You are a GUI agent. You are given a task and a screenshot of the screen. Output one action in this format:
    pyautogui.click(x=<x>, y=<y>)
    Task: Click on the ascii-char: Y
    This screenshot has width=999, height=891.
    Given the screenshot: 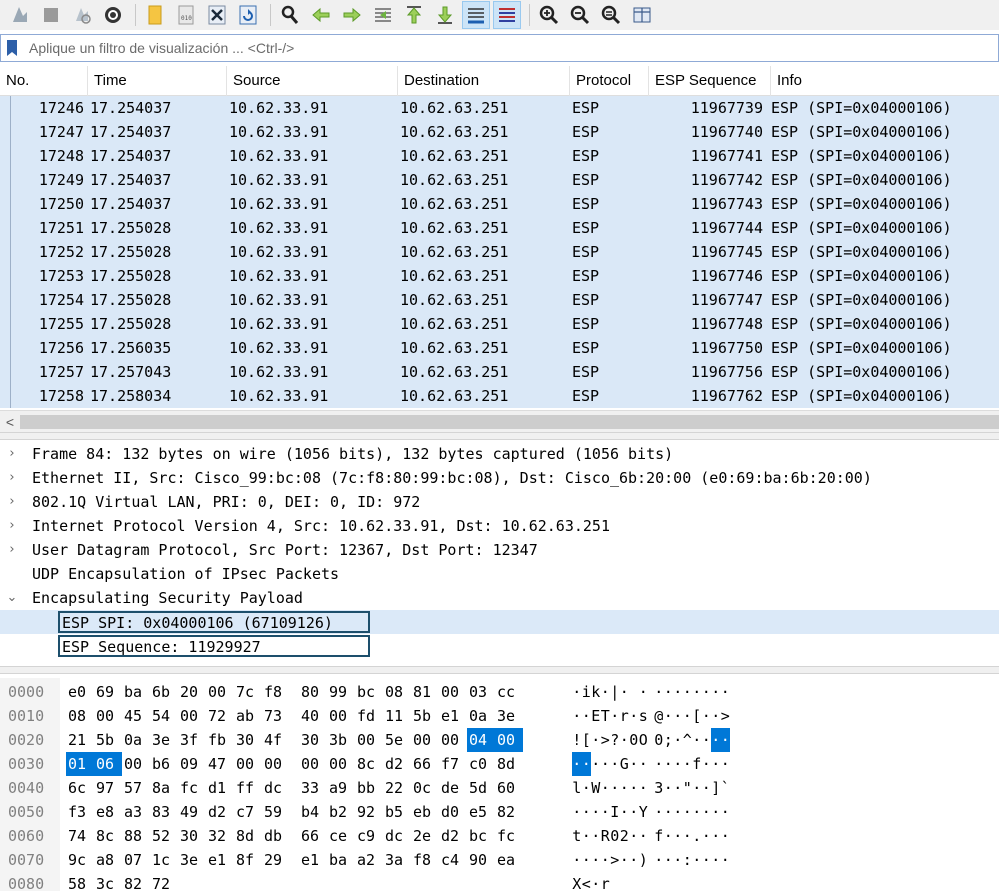 What is the action you would take?
    pyautogui.click(x=644, y=812)
    